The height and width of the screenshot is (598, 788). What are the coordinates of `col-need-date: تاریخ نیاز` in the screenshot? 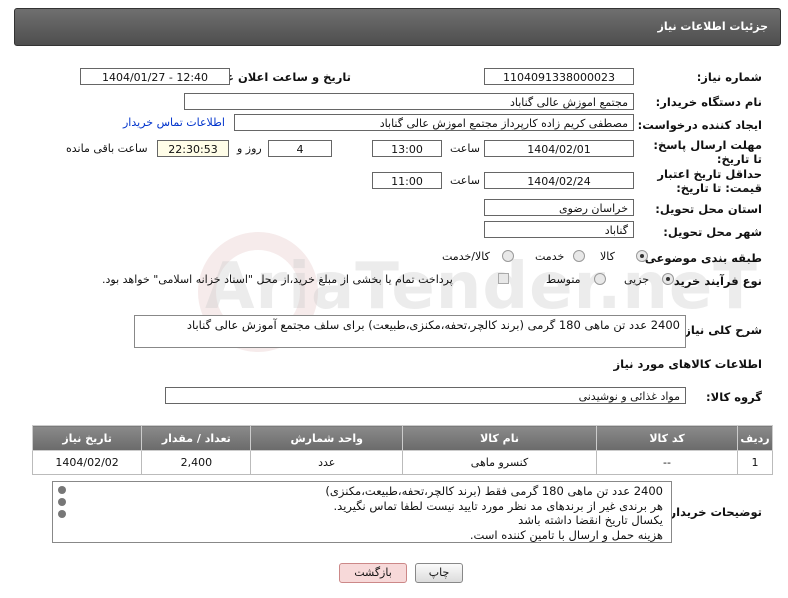 It's located at (87, 438).